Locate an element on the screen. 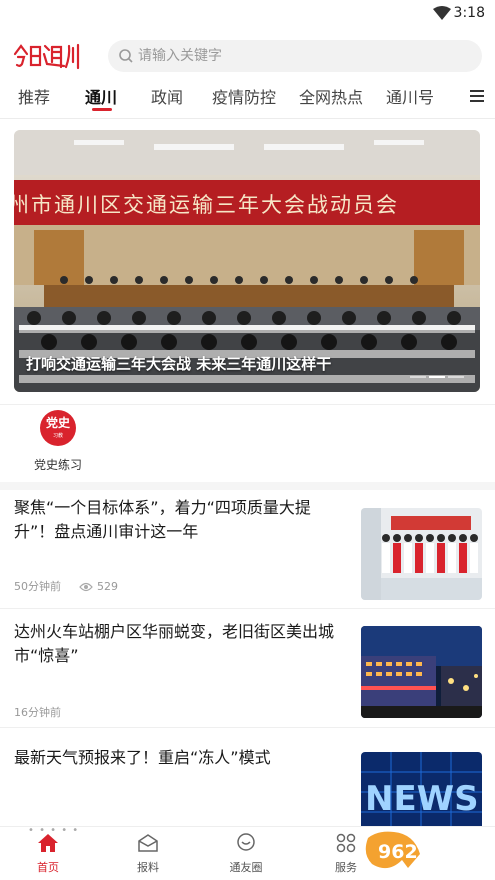 This screenshot has width=495, height=880. nav-home: 首页 is located at coordinates (48, 854).